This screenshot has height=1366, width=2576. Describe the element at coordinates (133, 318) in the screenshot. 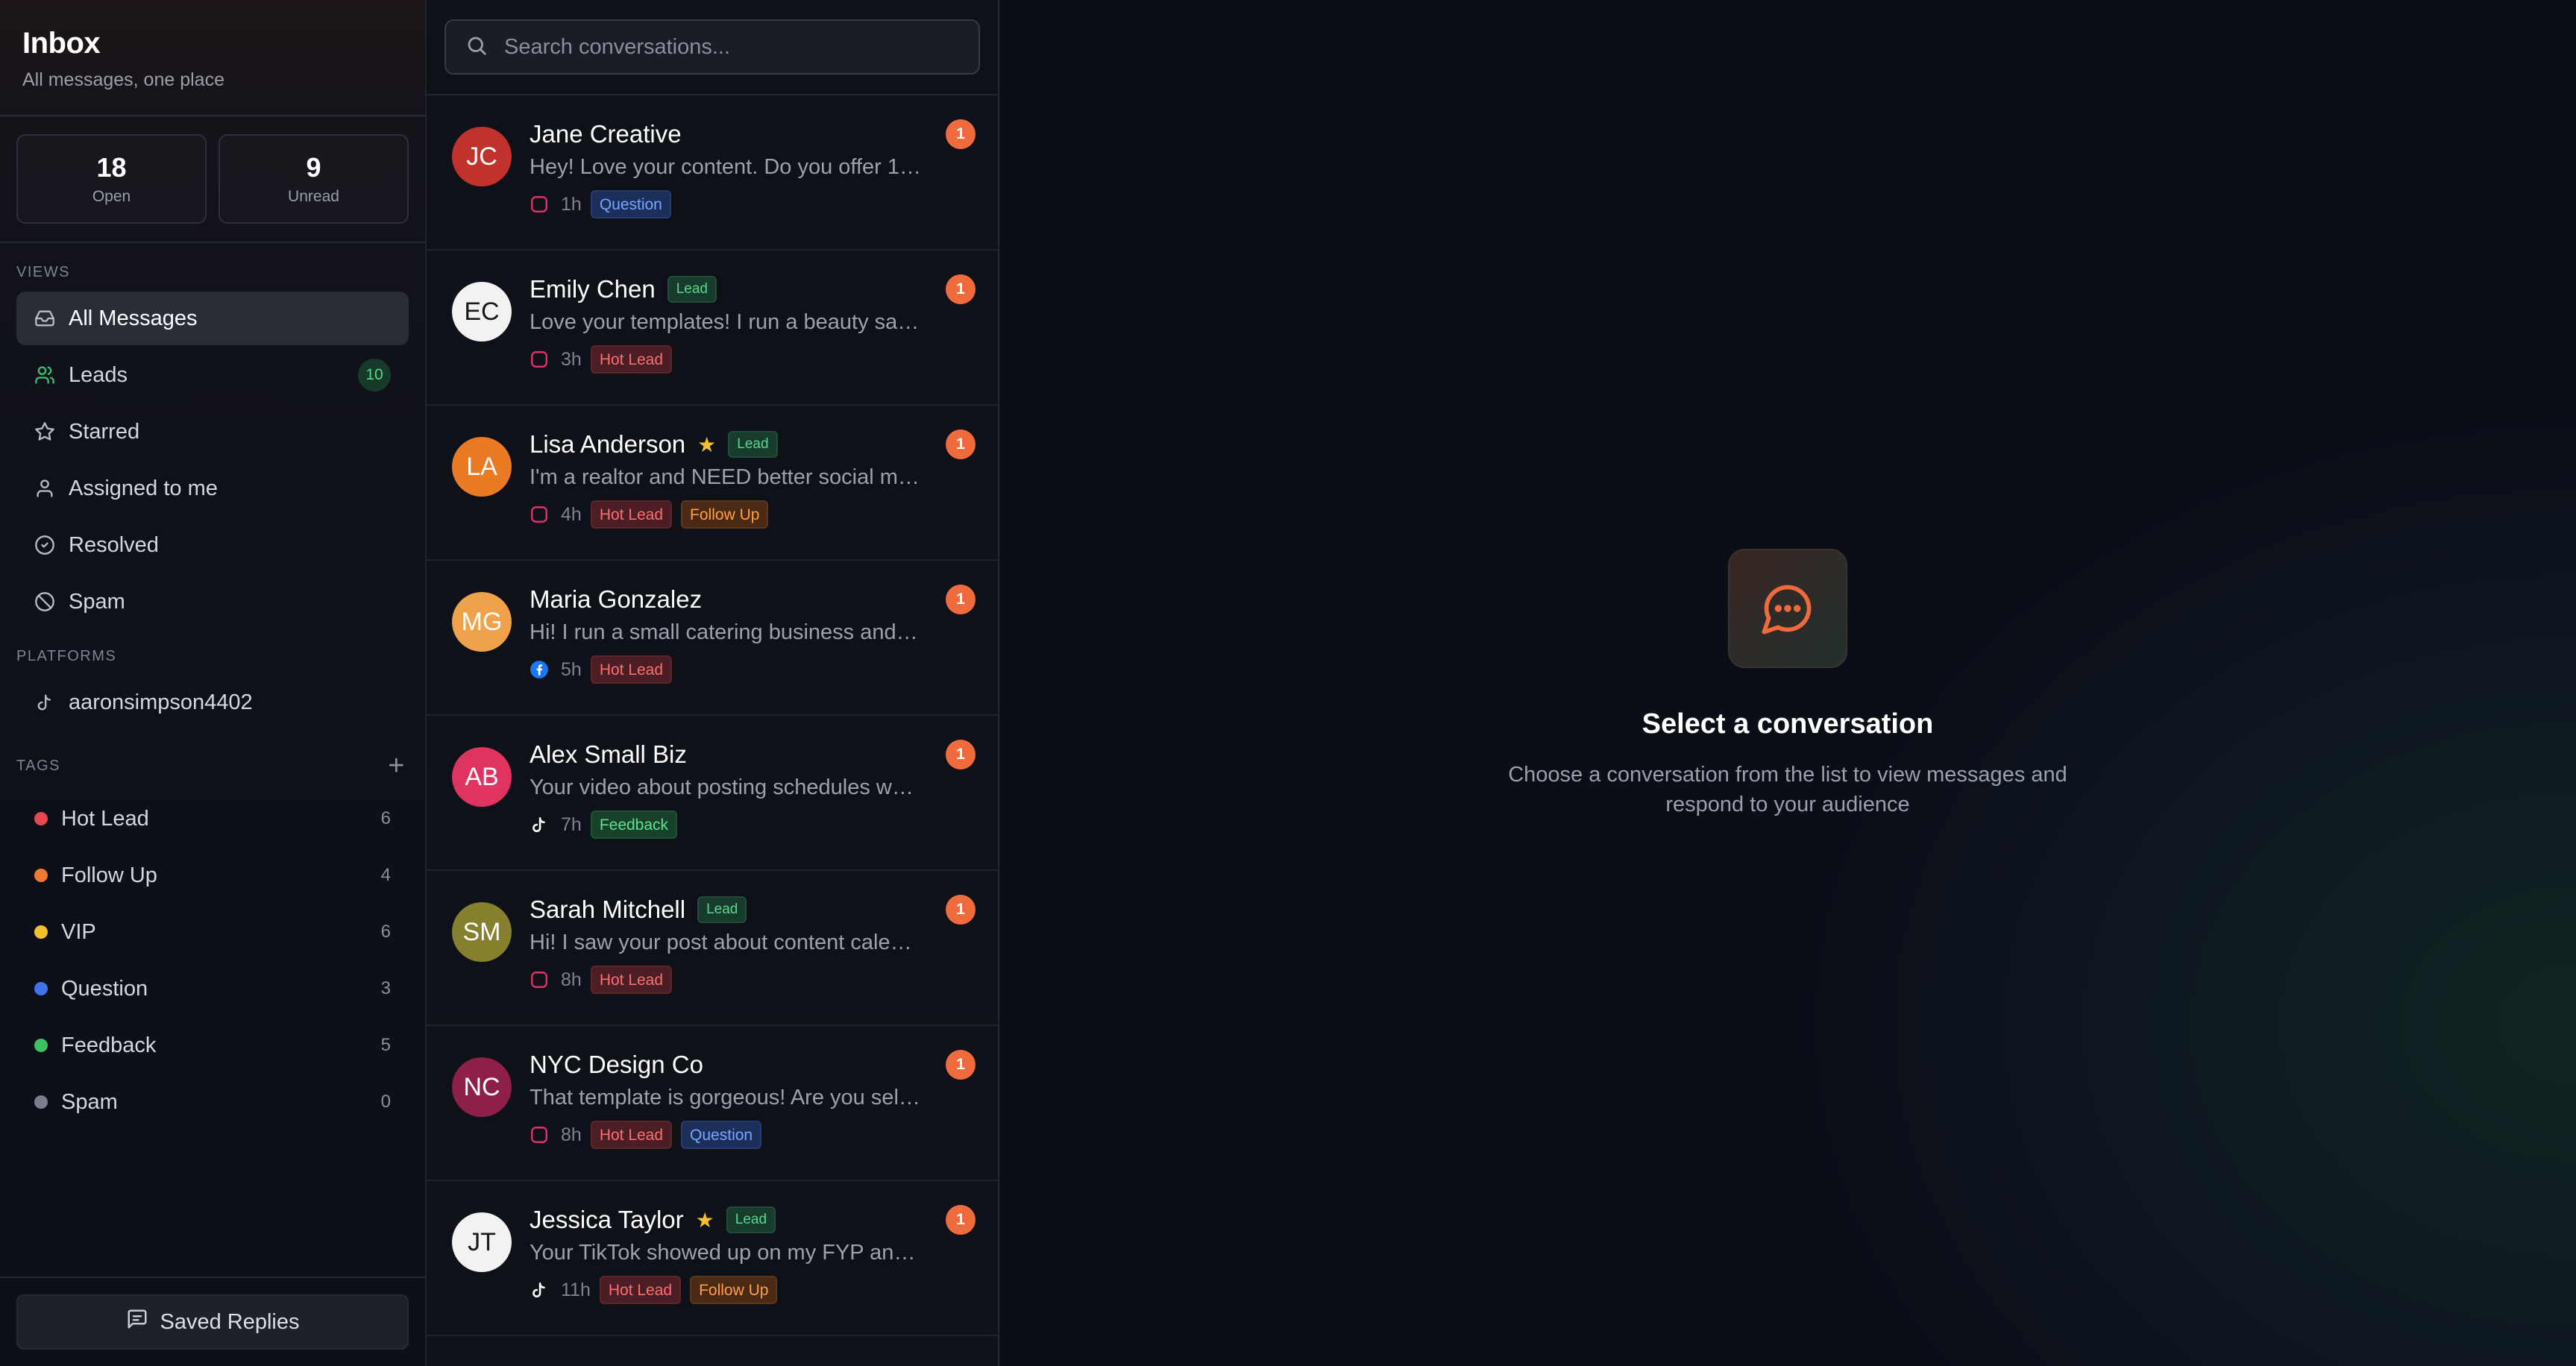

I see `nav-label: All Messages` at that location.